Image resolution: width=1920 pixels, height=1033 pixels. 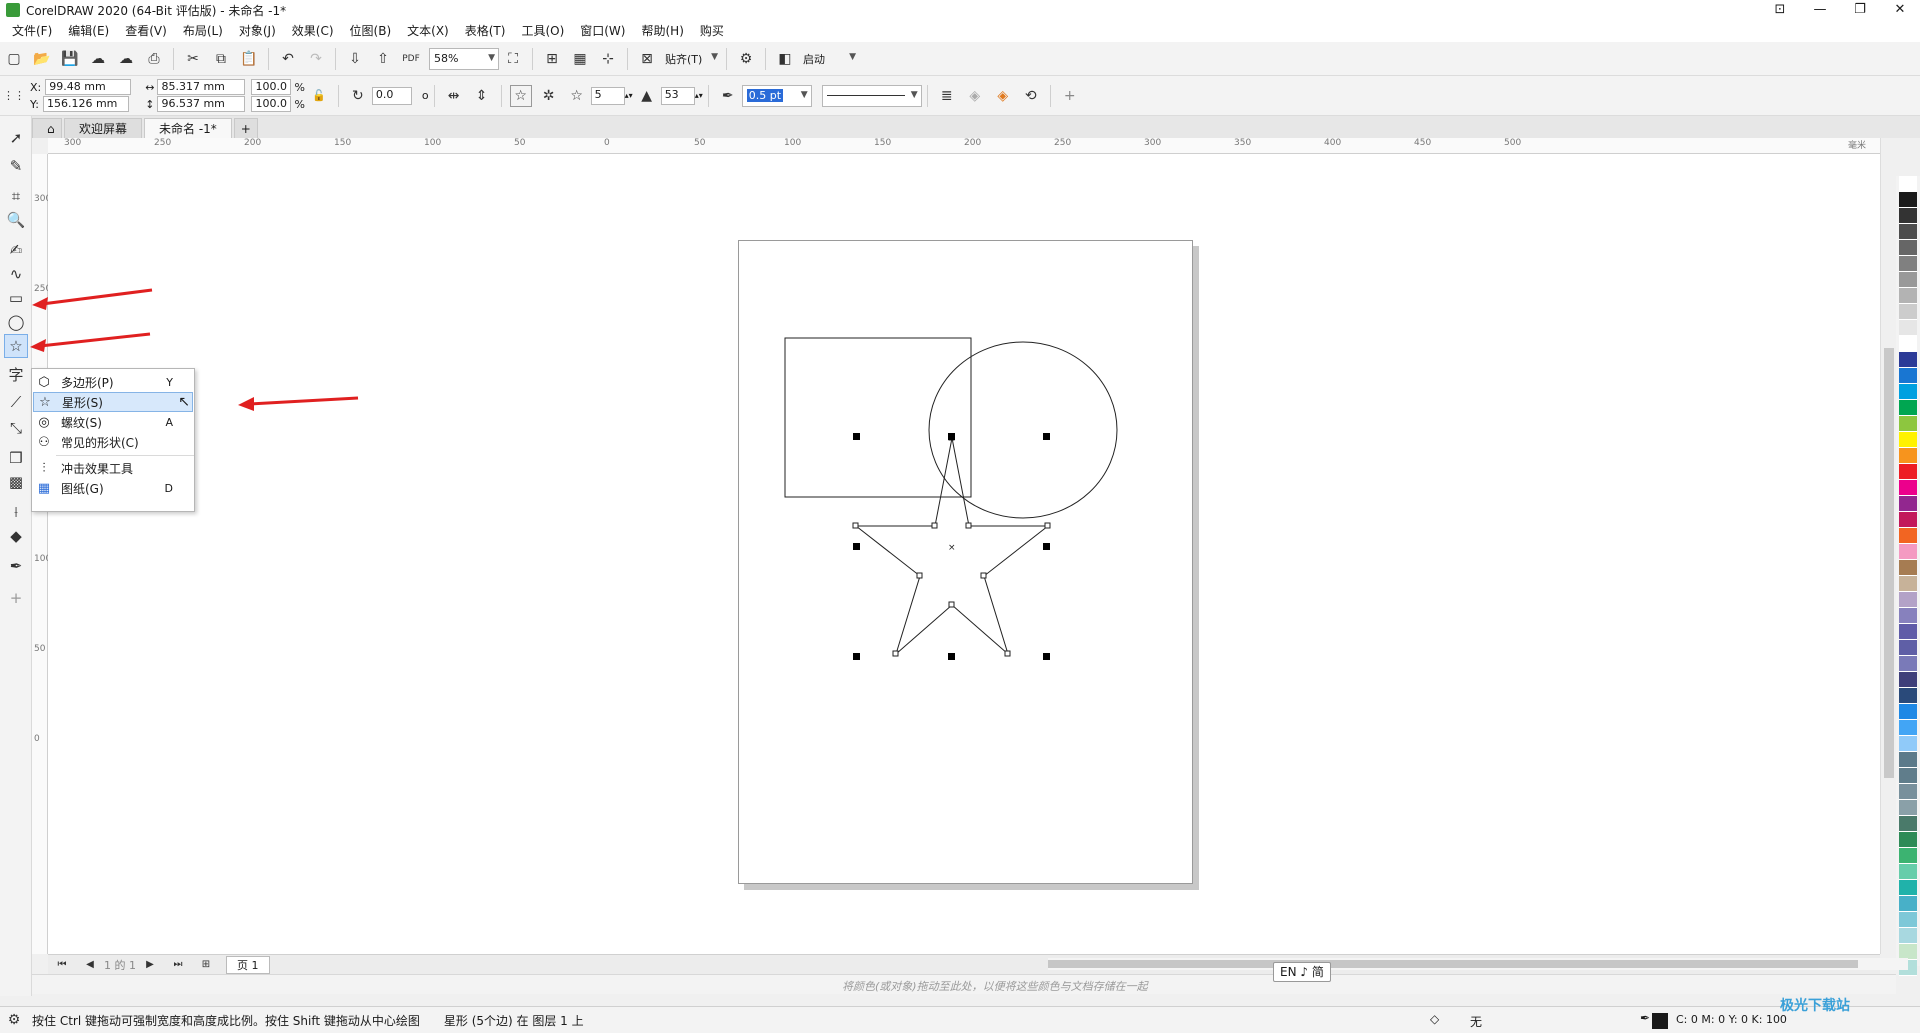 I want to click on artistic-media-tool-icon: ∿, so click(x=16, y=274).